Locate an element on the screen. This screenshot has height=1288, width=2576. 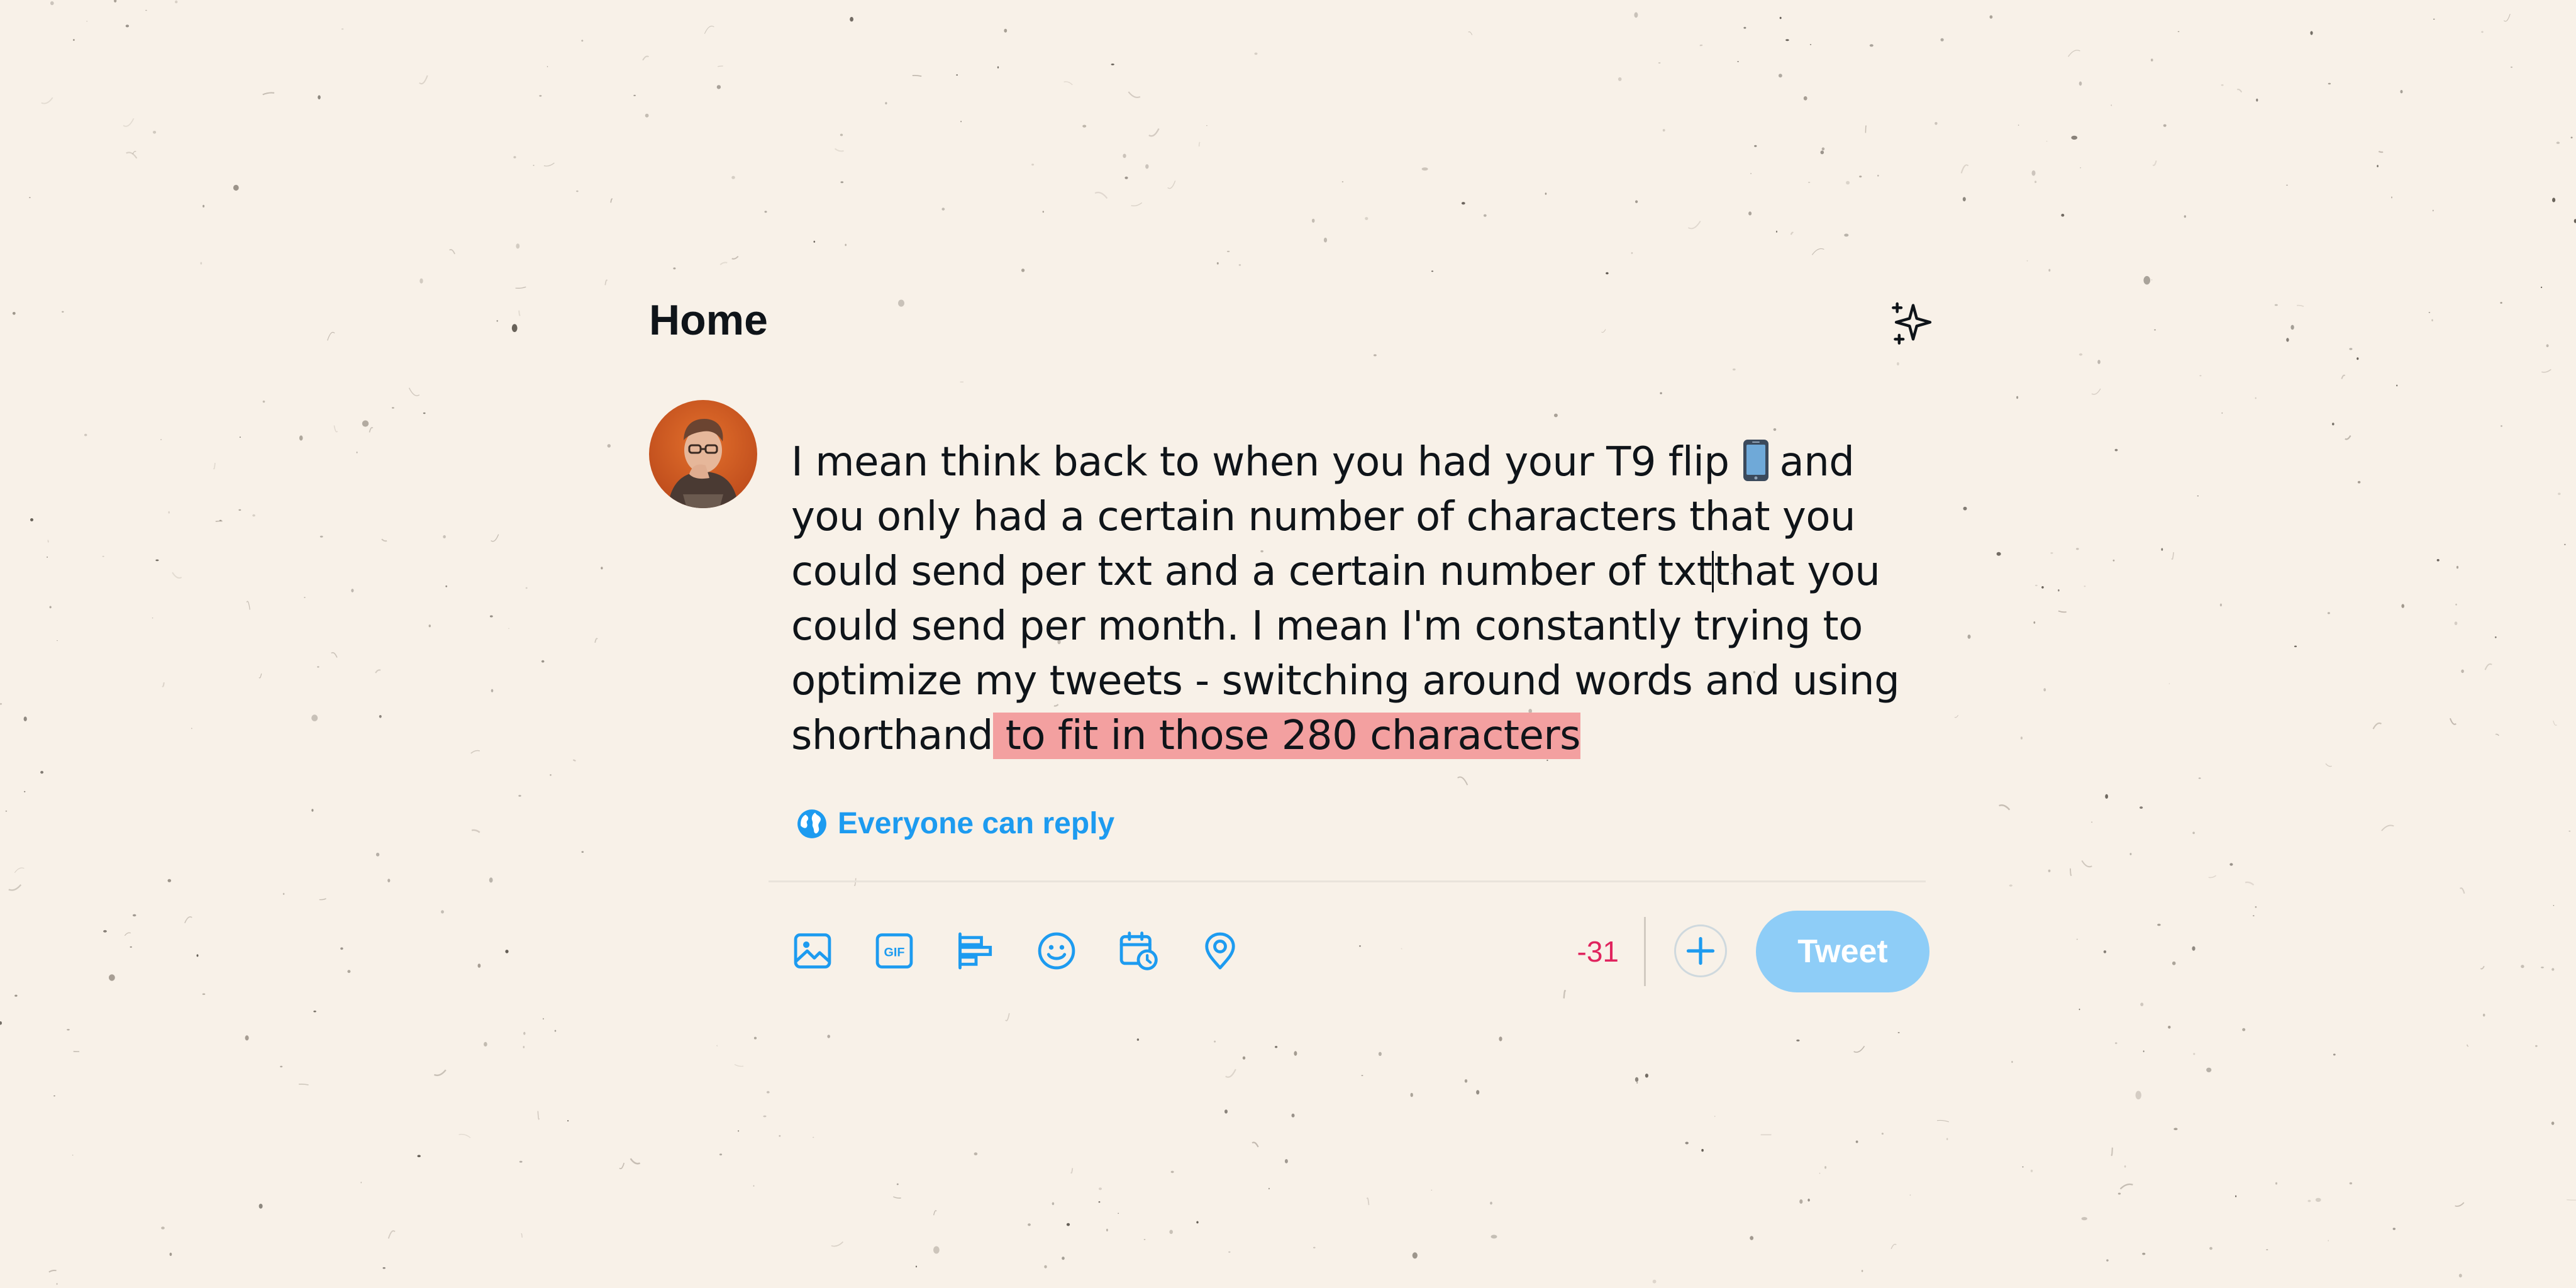
gif-icon: GIF is located at coordinates (894, 951).